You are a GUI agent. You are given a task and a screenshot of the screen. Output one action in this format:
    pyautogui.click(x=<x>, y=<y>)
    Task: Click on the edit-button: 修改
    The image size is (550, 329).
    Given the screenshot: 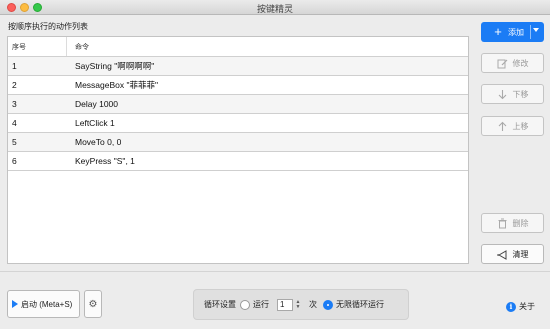 What is the action you would take?
    pyautogui.click(x=512, y=63)
    